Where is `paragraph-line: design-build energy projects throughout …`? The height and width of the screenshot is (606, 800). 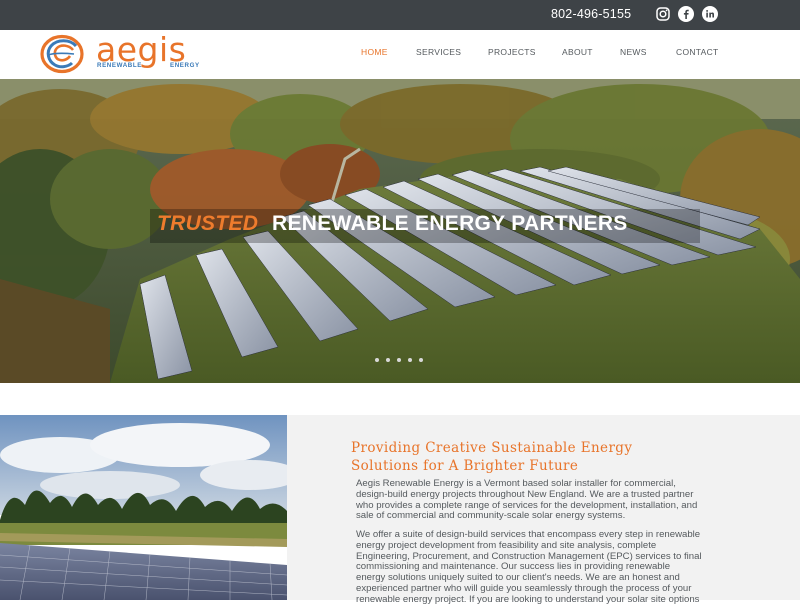
paragraph-line: design-build energy projects throughout … is located at coordinates (525, 494).